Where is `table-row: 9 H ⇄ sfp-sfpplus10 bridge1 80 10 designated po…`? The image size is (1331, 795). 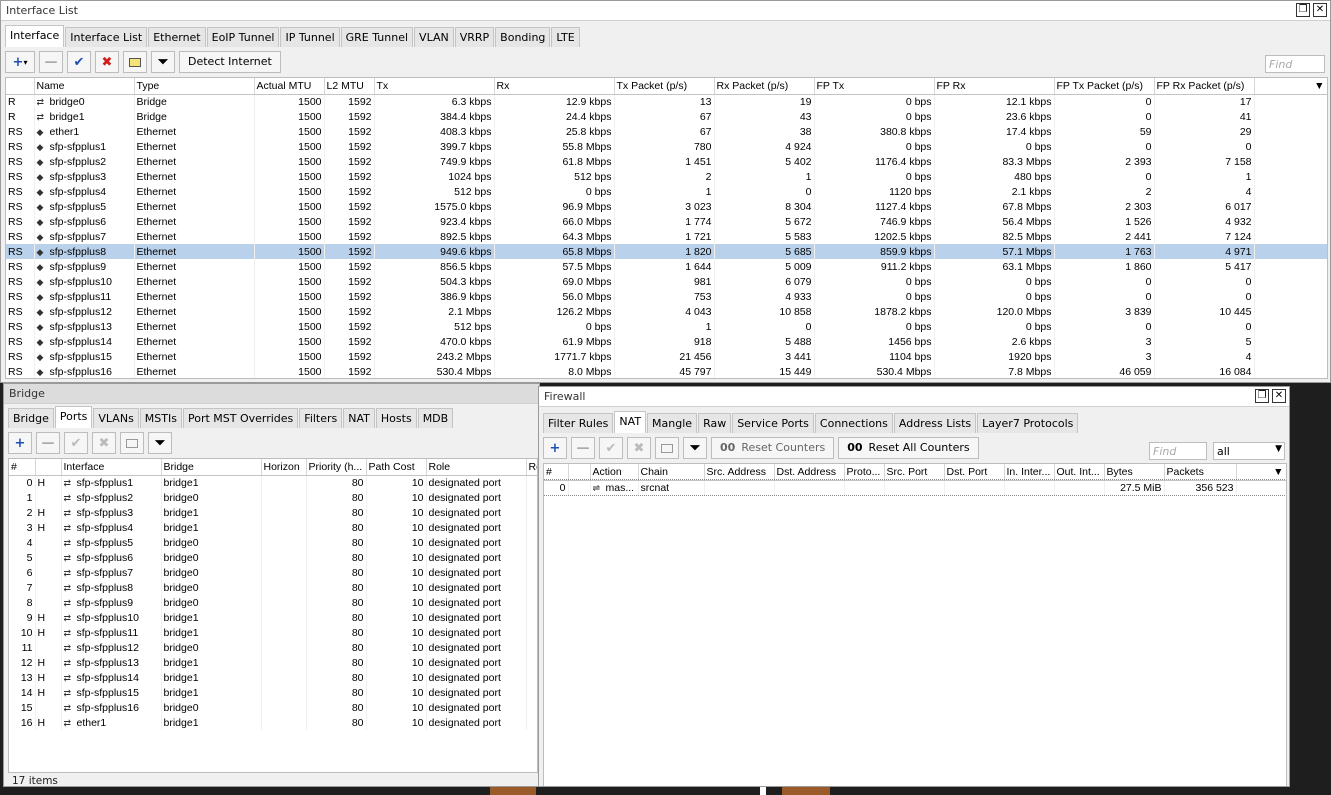 table-row: 9 H ⇄ sfp-sfpplus10 bridge1 80 10 designated po… is located at coordinates (273, 617).